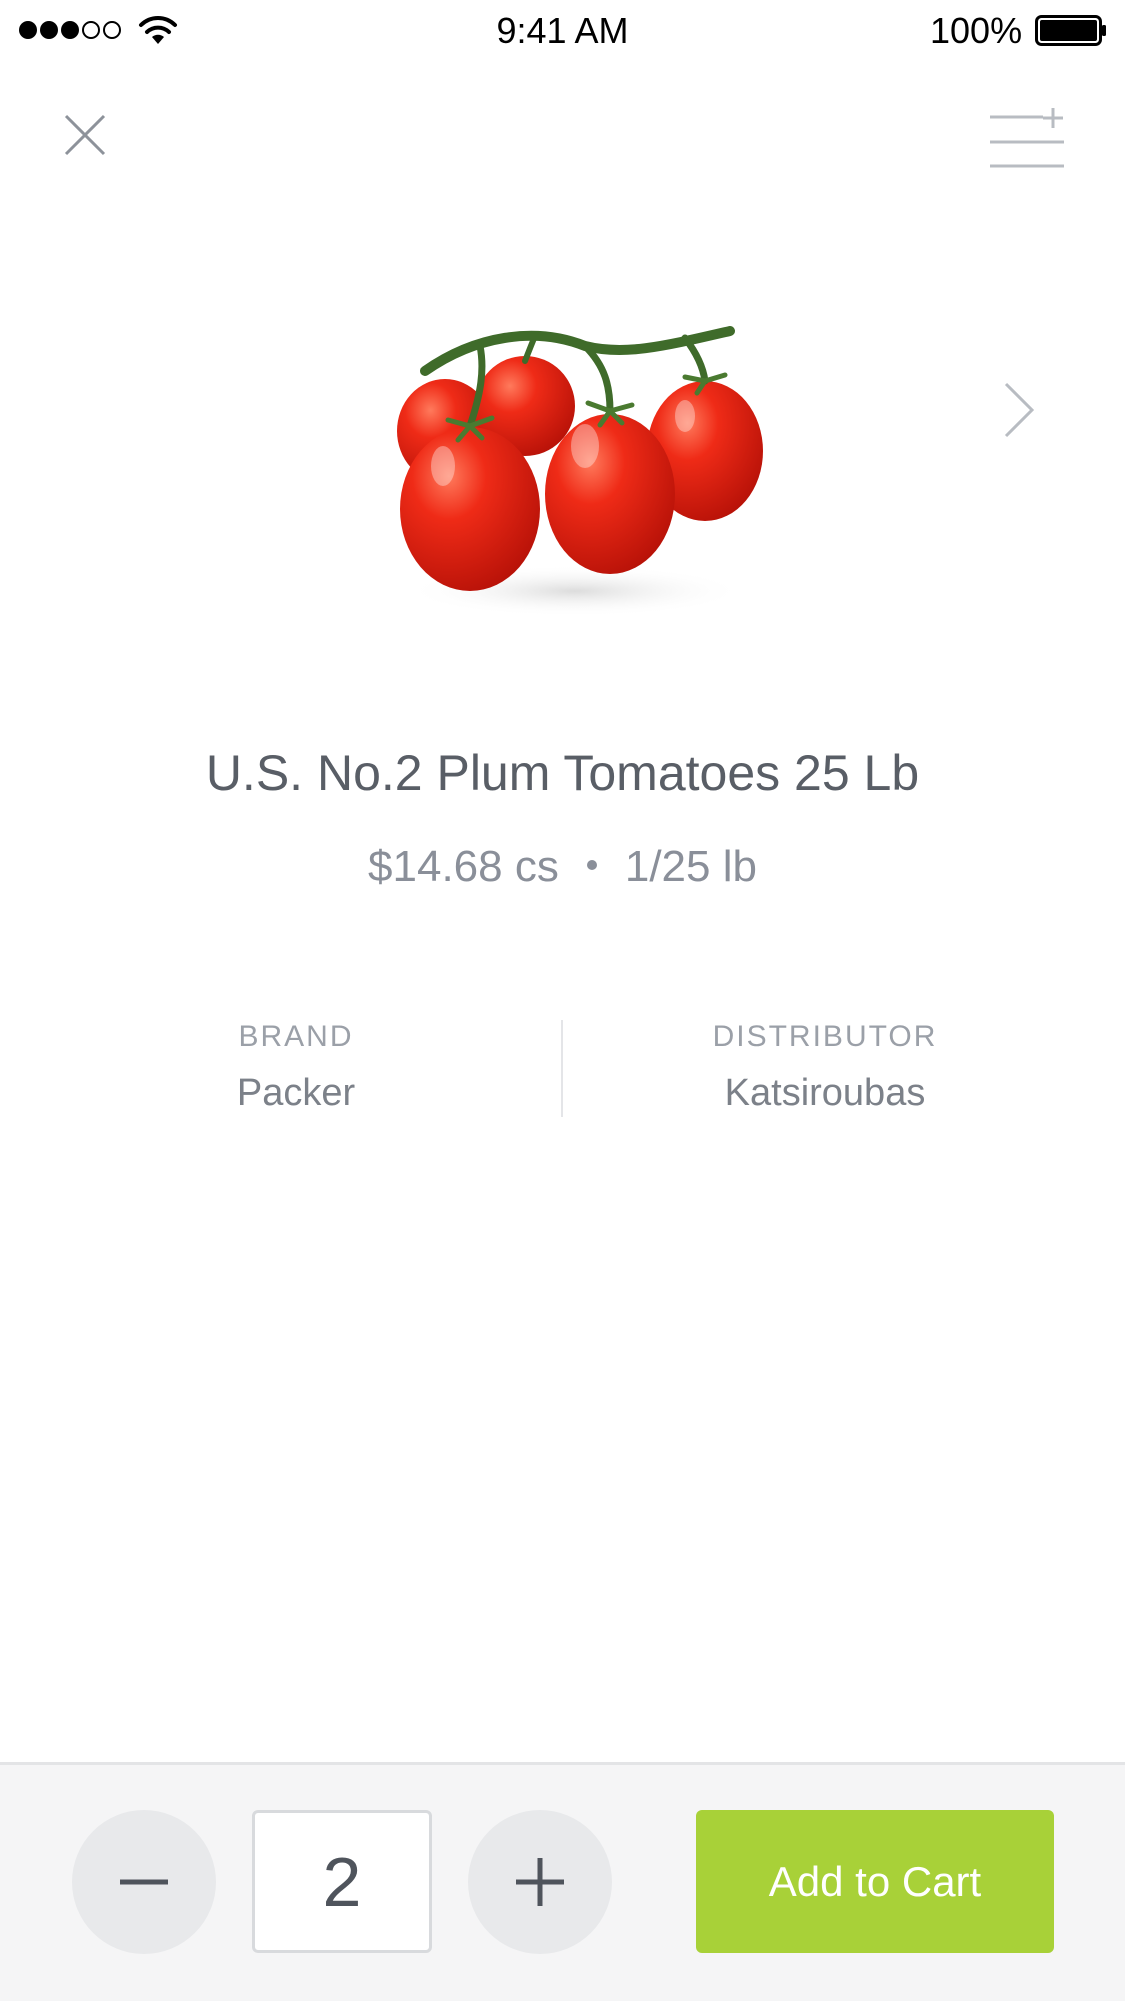  I want to click on pack-size: 1/25 lb, so click(690, 866).